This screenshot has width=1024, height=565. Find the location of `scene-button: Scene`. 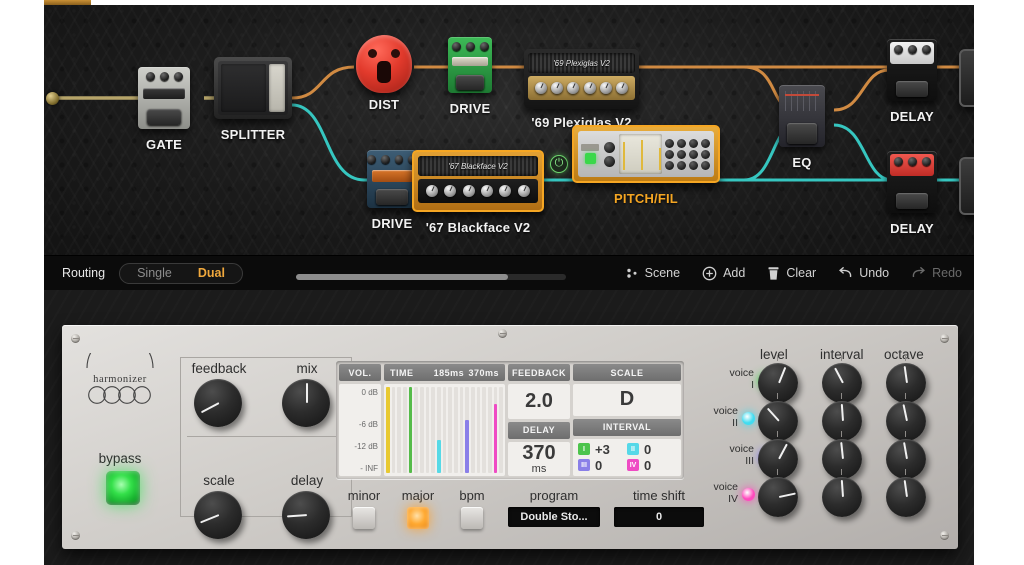

scene-button: Scene is located at coordinates (653, 273).